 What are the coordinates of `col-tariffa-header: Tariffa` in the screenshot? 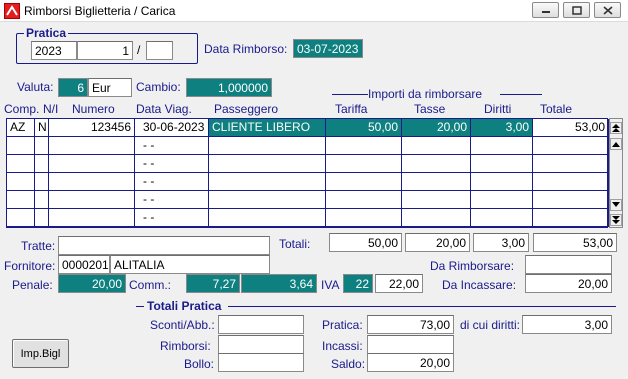 It's located at (351, 109).